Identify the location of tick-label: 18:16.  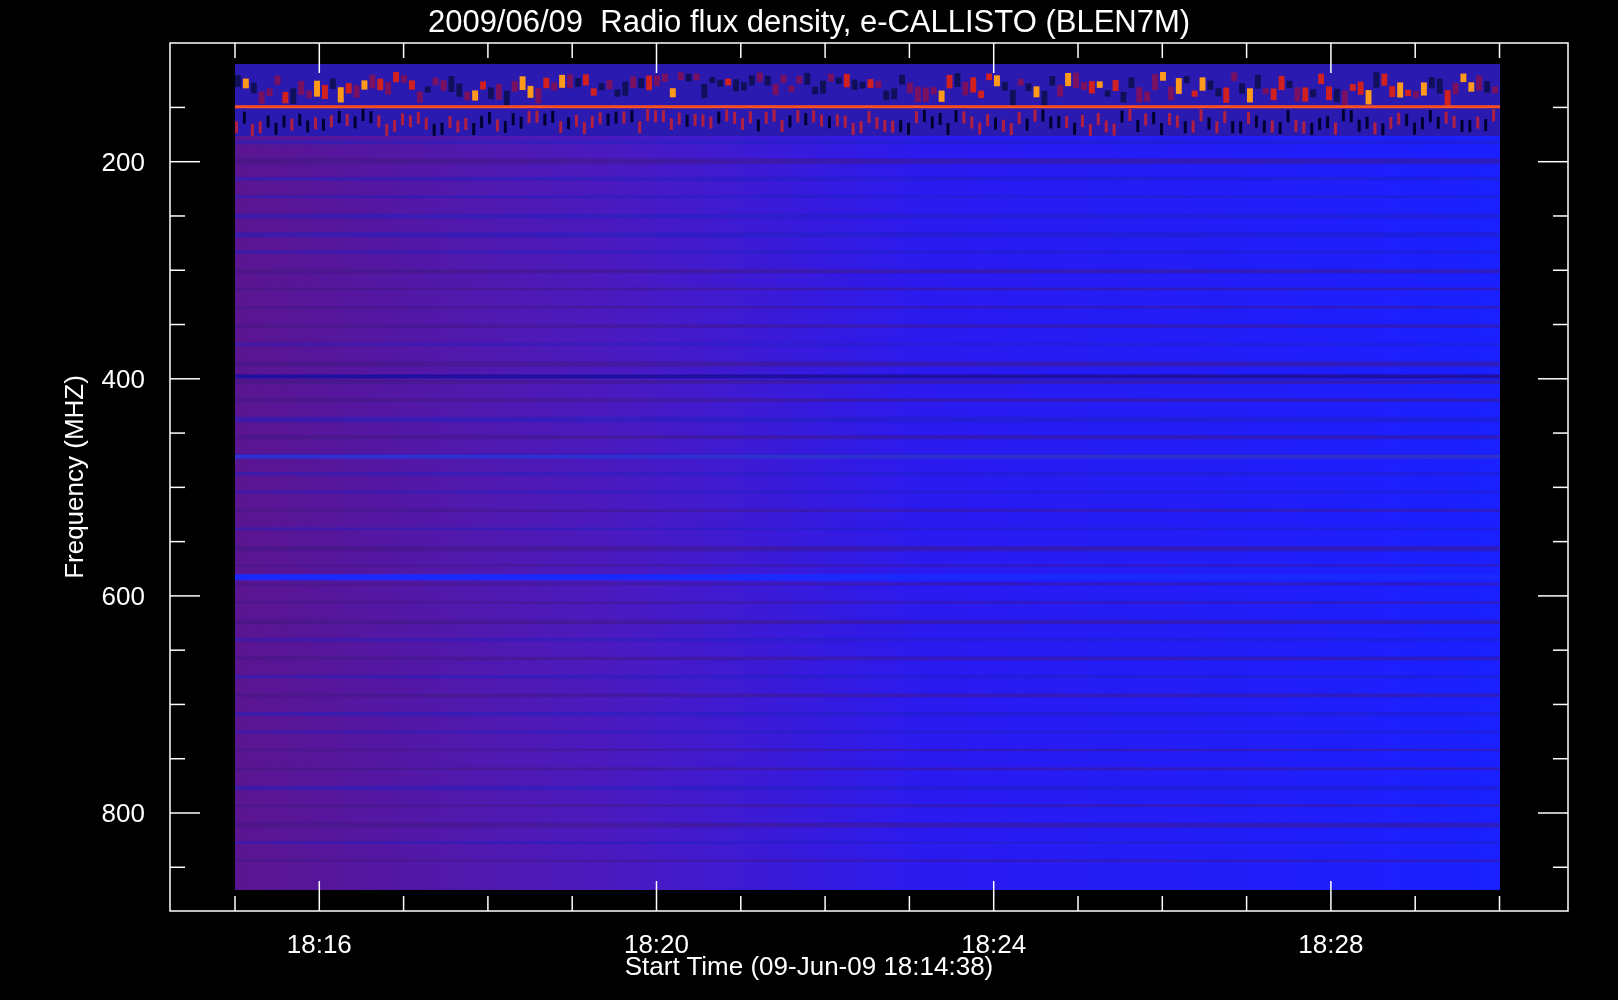
(319, 944).